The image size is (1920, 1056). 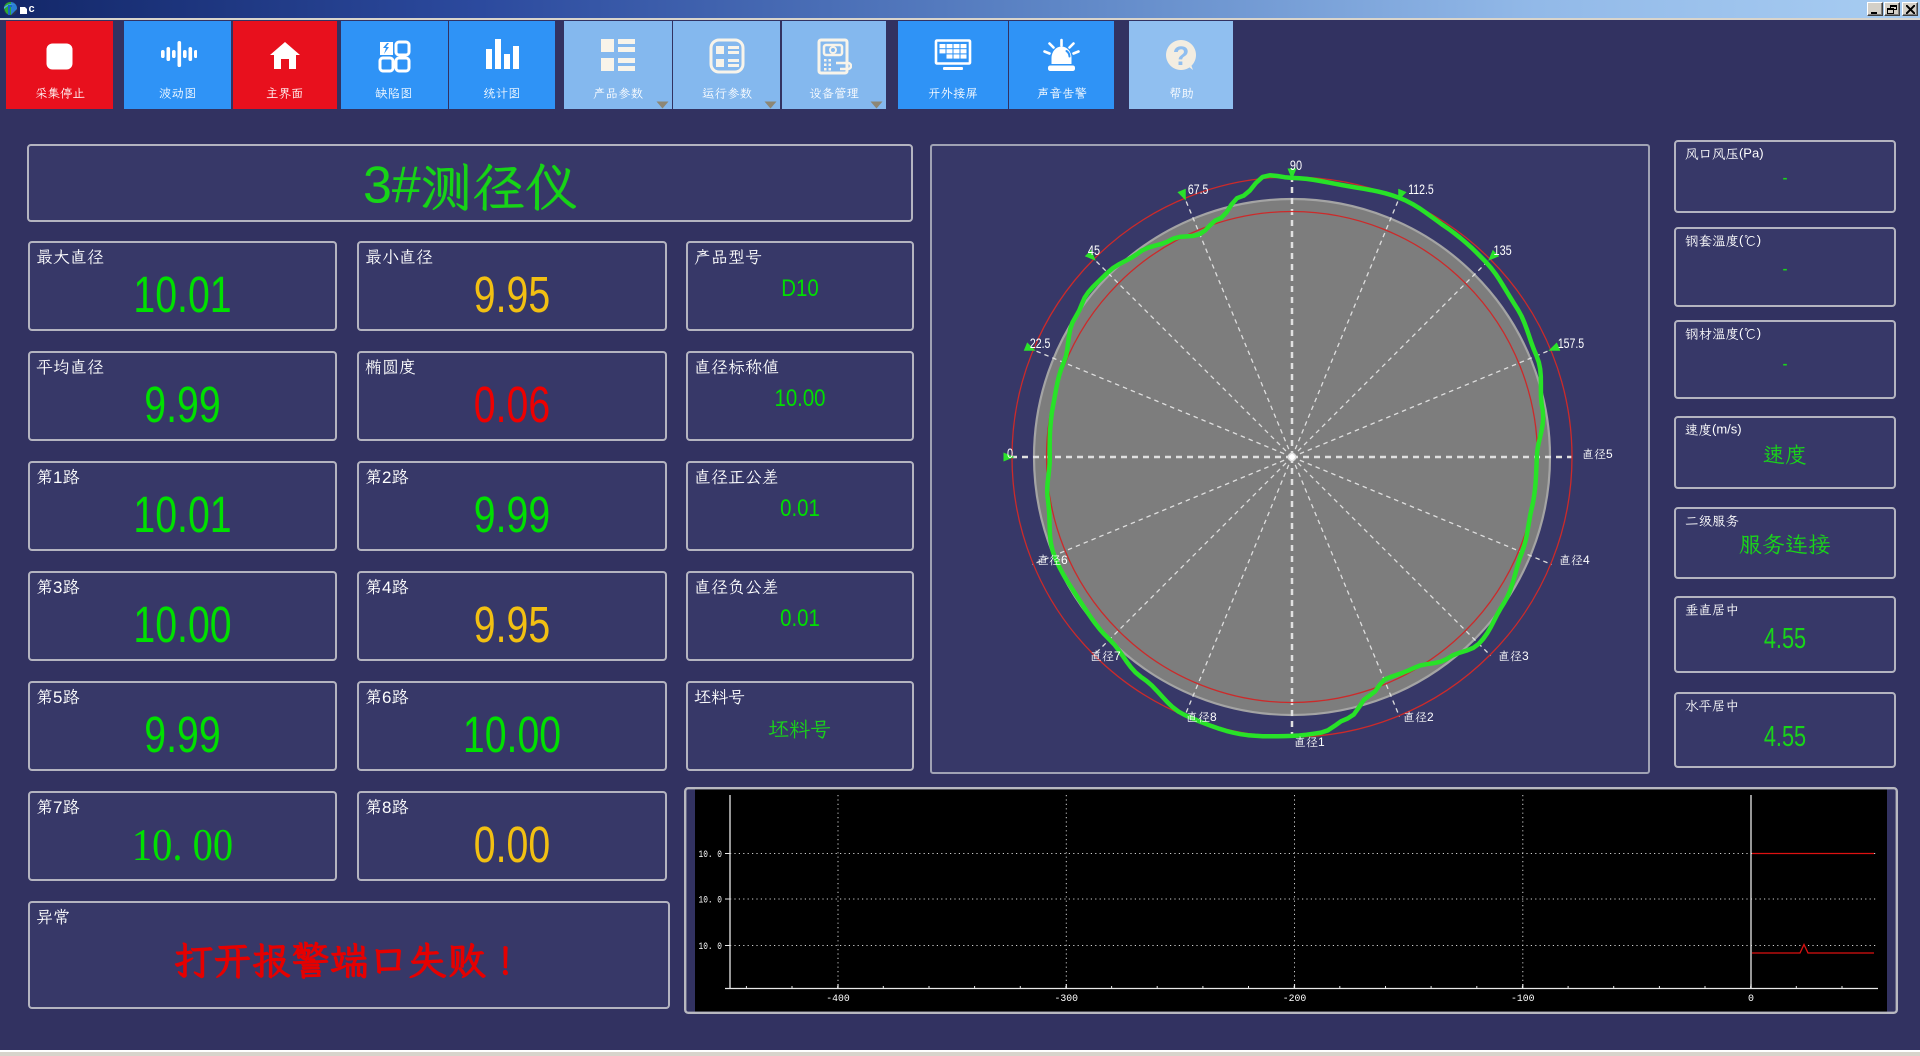 I want to click on svg-text: -100, so click(x=1523, y=999).